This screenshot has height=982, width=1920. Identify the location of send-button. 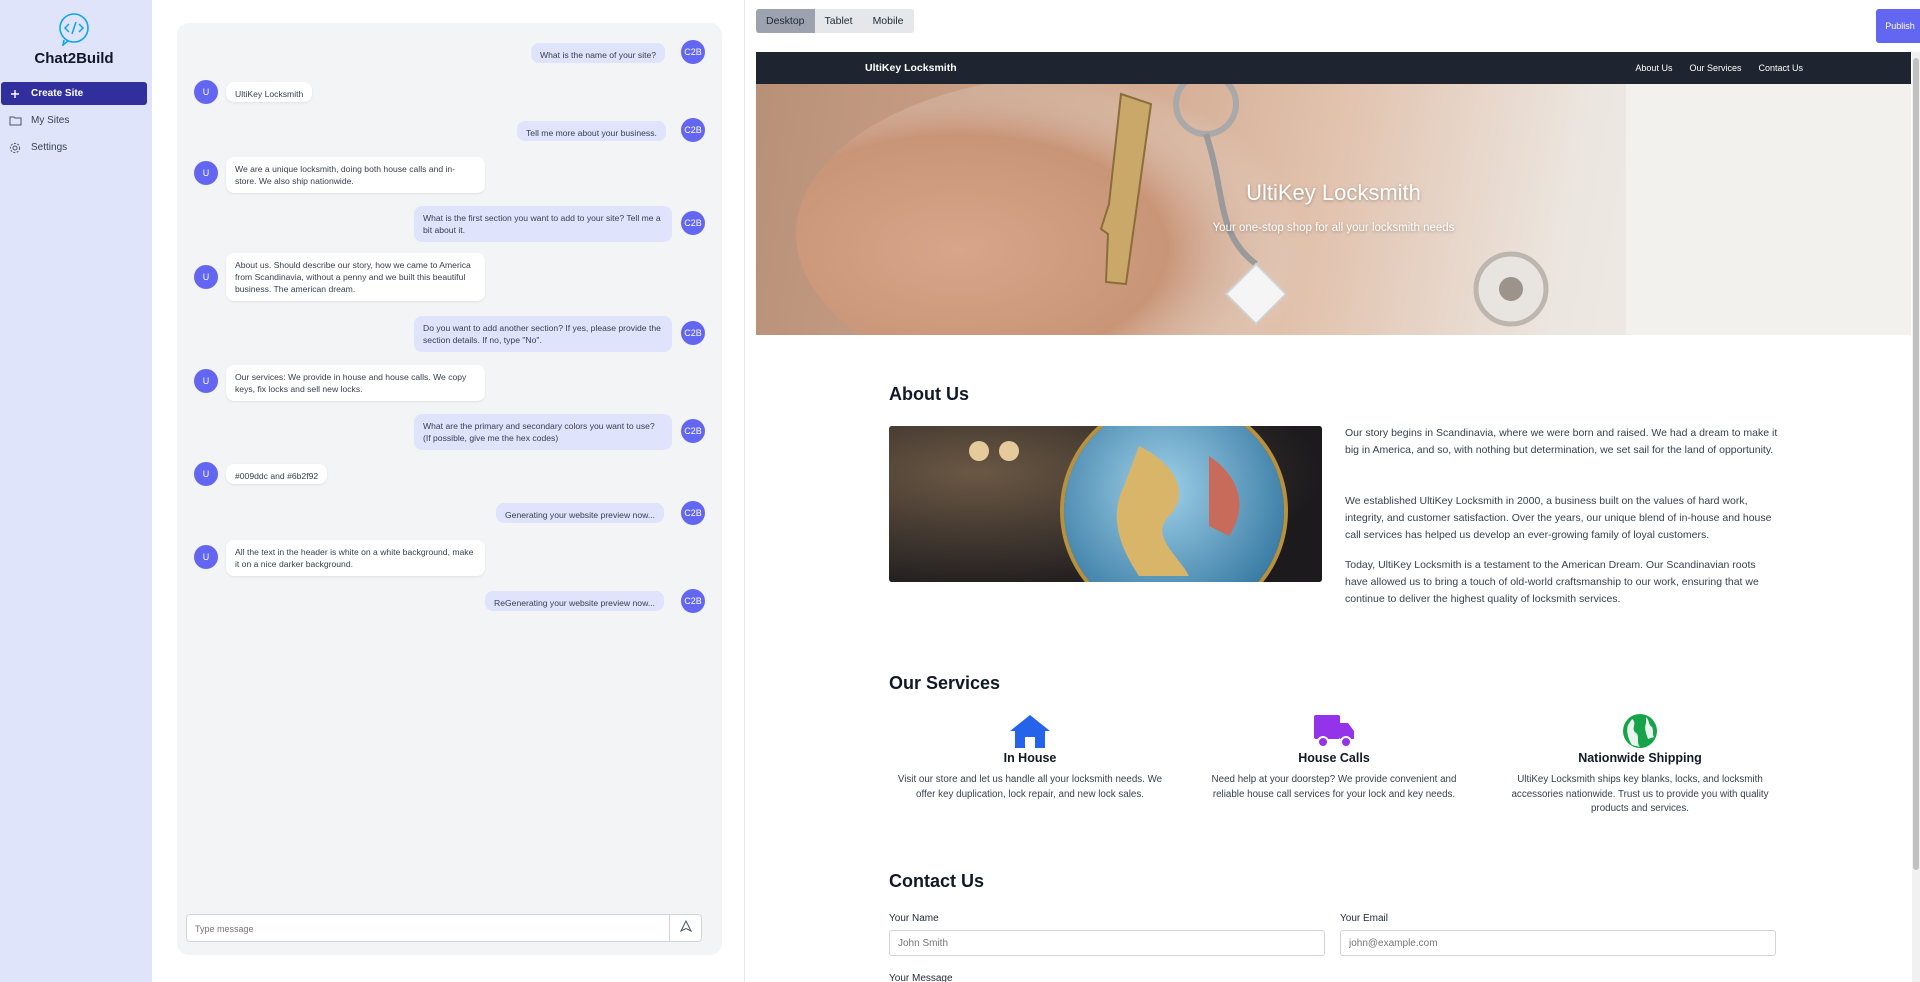
(685, 928).